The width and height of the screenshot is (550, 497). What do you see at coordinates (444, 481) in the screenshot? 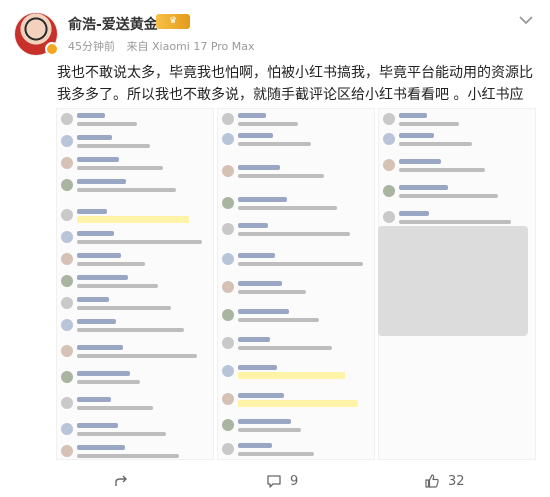
I see `like-button: 32` at bounding box center [444, 481].